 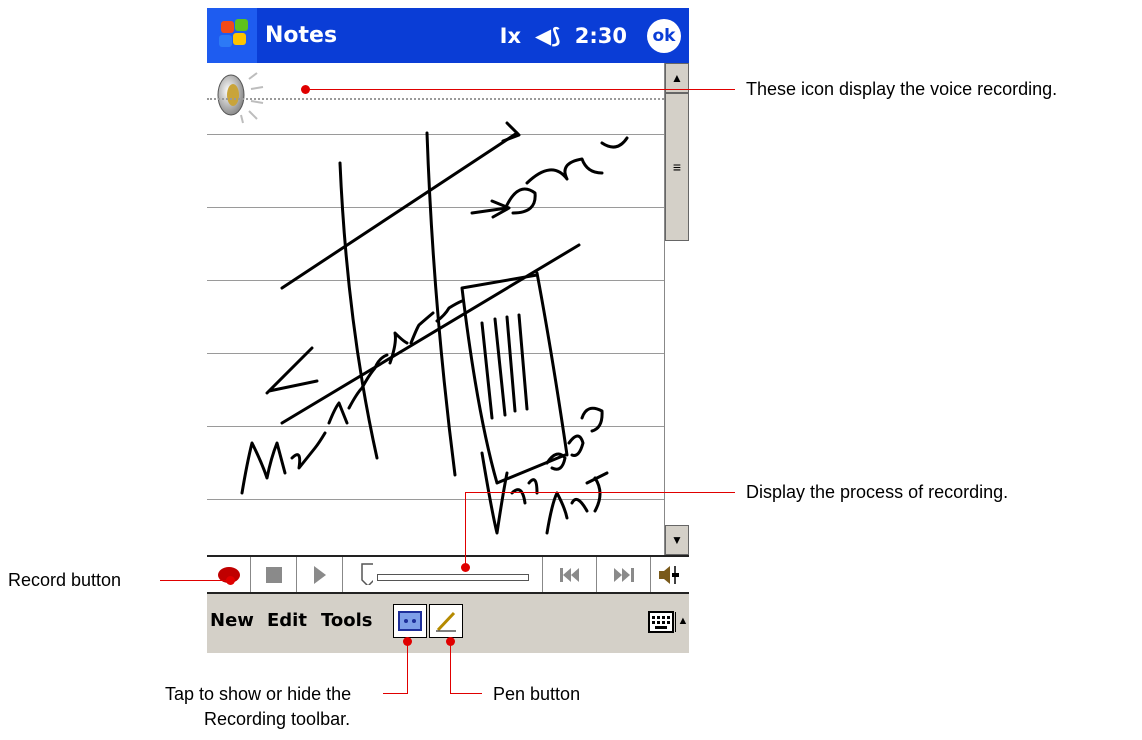 What do you see at coordinates (305, 89) in the screenshot?
I see `callout-dot-voice` at bounding box center [305, 89].